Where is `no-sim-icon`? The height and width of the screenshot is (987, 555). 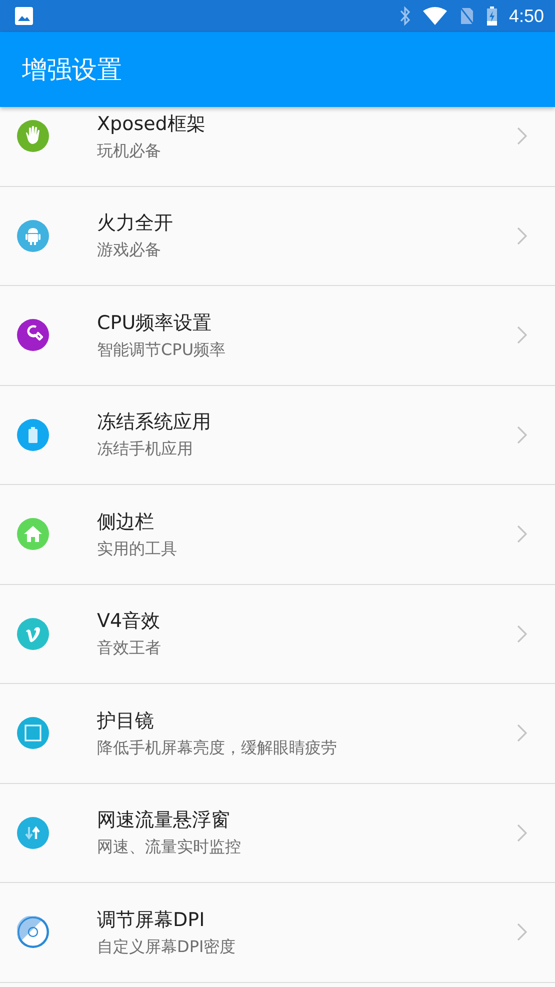
no-sim-icon is located at coordinates (466, 16).